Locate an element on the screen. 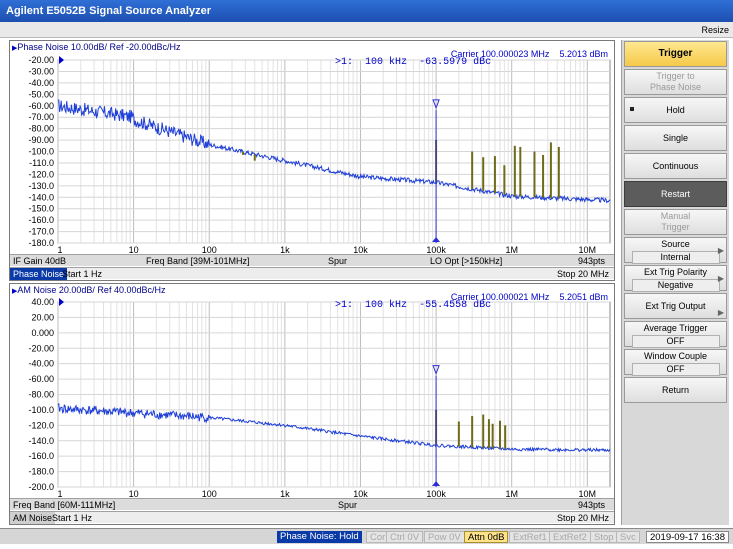 This screenshot has width=733, height=549. phase-stop-label: Stop 20 MHz is located at coordinates (582, 274).